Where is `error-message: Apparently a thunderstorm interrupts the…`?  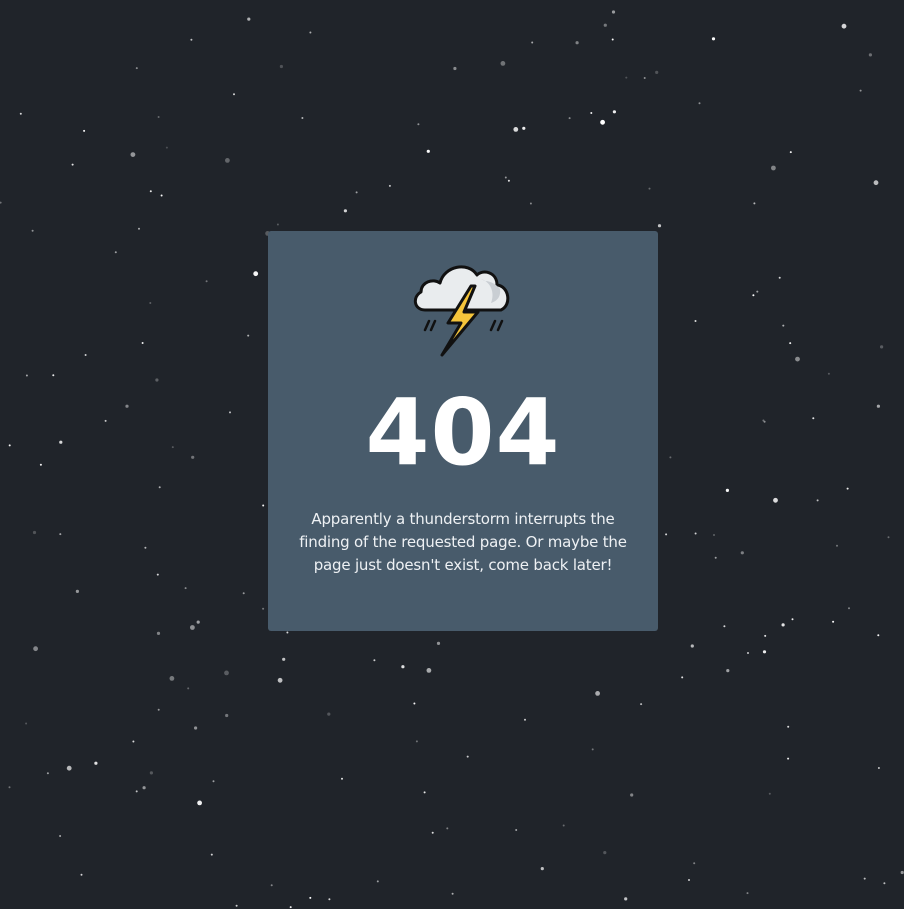 error-message: Apparently a thunderstorm interrupts the… is located at coordinates (463, 542).